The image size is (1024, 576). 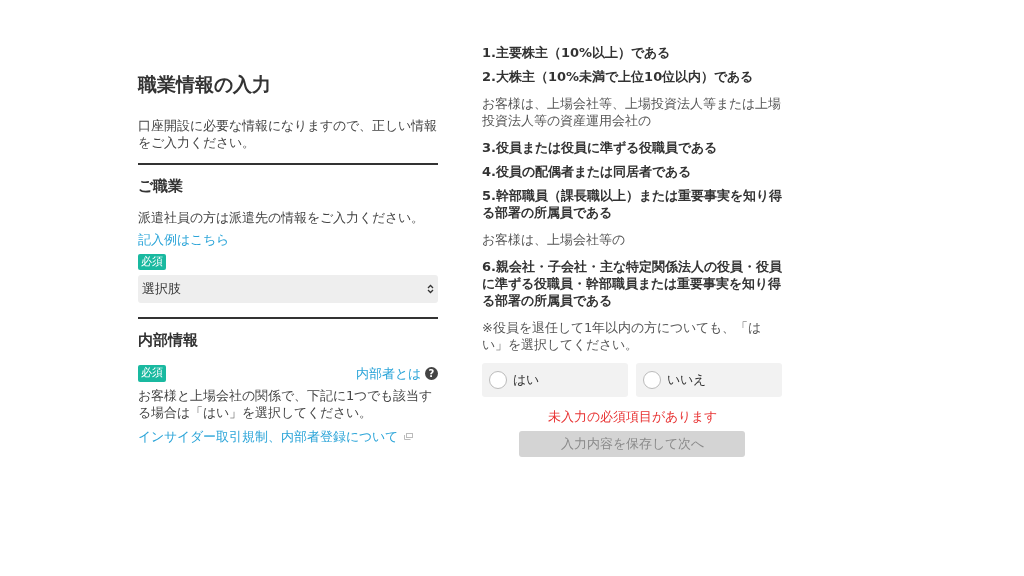 I want to click on updown-icon, so click(x=430, y=289).